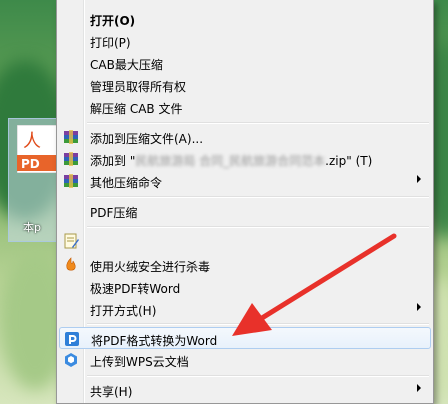 The image size is (448, 404). I want to click on wps-cloud-icon, so click(71, 360).